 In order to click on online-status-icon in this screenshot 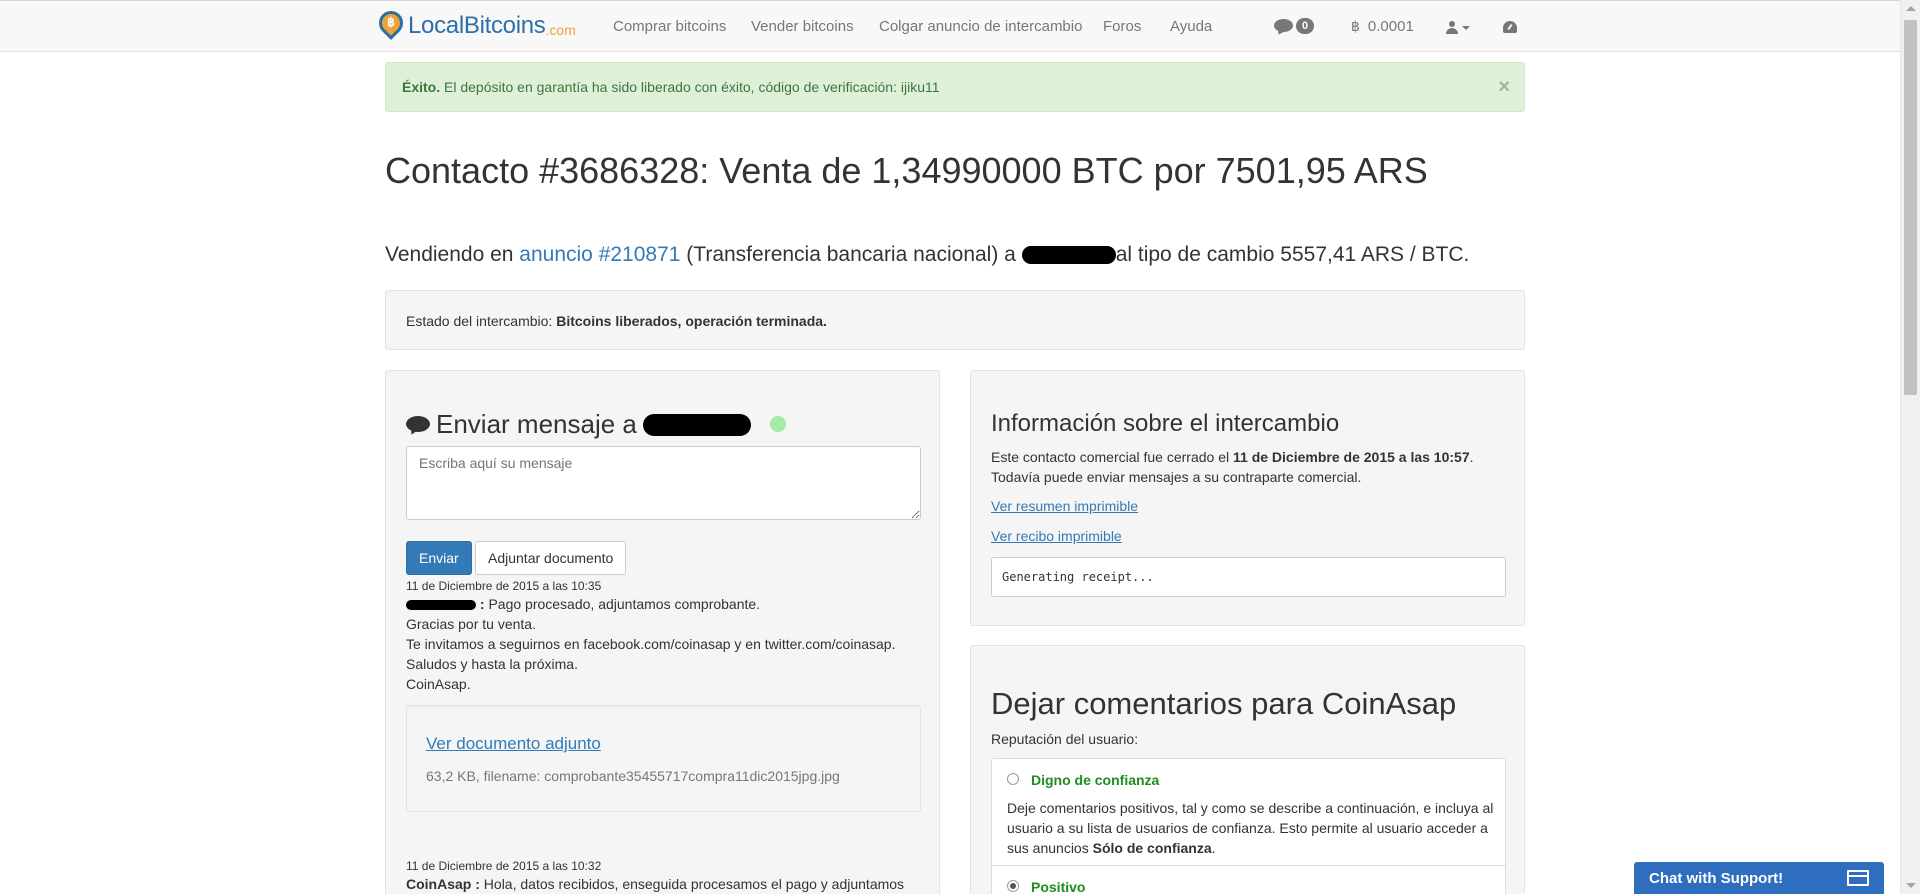, I will do `click(778, 424)`.